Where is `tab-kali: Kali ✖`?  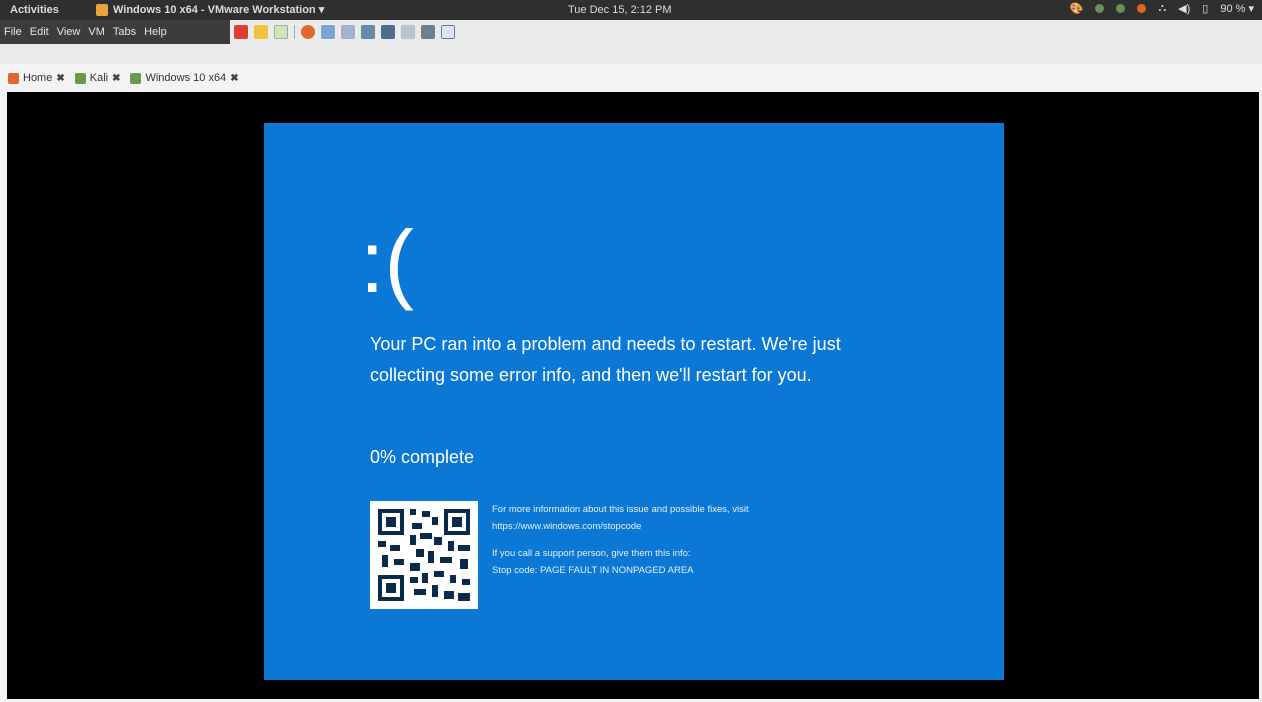
tab-kali: Kali ✖ is located at coordinates (97, 78).